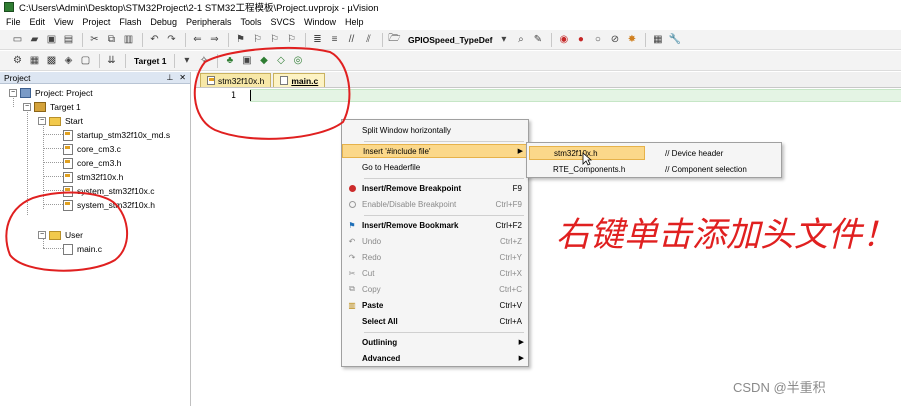  Describe the element at coordinates (654, 169) in the screenshot. I see `submenu-rte-components-h: RTE_Components.h // Component selection` at that location.